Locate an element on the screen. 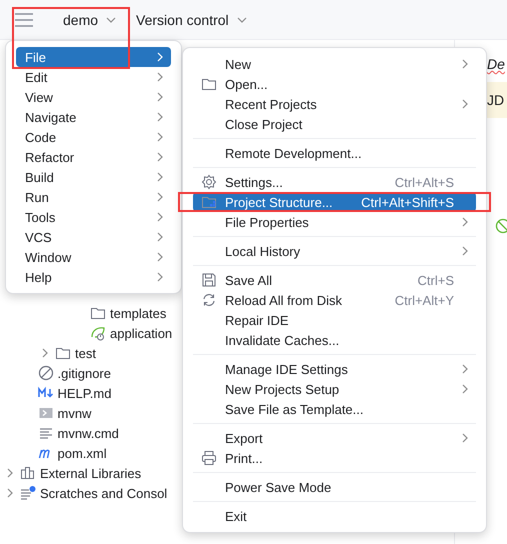  menu-item: Build is located at coordinates (93, 177).